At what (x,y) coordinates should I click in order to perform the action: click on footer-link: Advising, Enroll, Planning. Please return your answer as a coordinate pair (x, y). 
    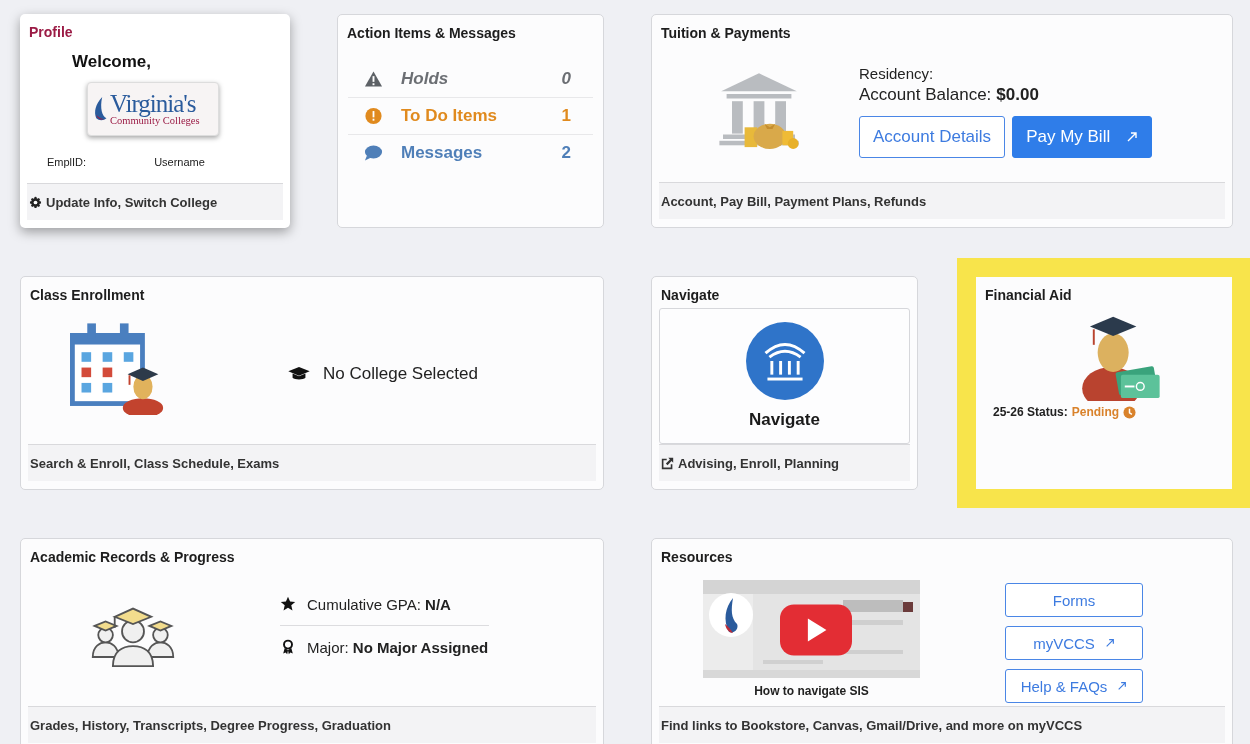
    Looking at the image, I should click on (759, 463).